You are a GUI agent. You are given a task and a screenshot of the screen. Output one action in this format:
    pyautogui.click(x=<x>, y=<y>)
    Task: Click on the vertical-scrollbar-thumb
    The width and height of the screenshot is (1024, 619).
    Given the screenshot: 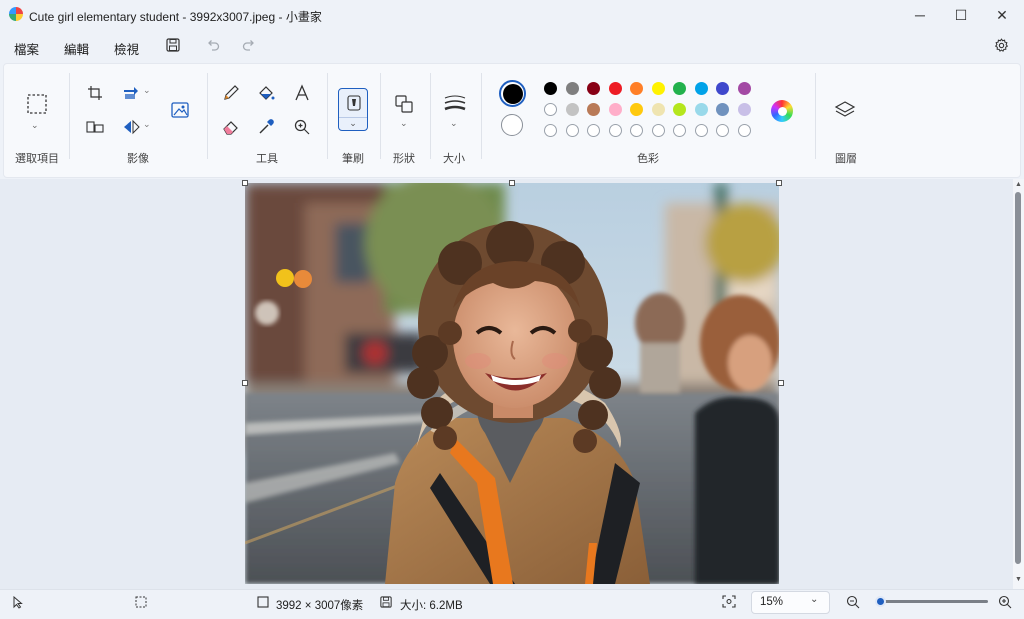 What is the action you would take?
    pyautogui.click(x=1018, y=378)
    